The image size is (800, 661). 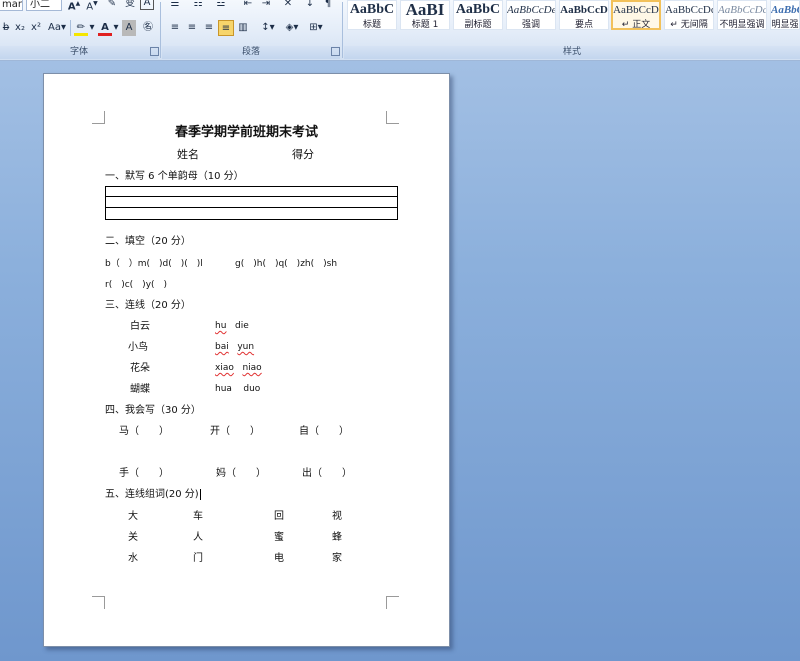 I want to click on font-color-bar, so click(x=105, y=34).